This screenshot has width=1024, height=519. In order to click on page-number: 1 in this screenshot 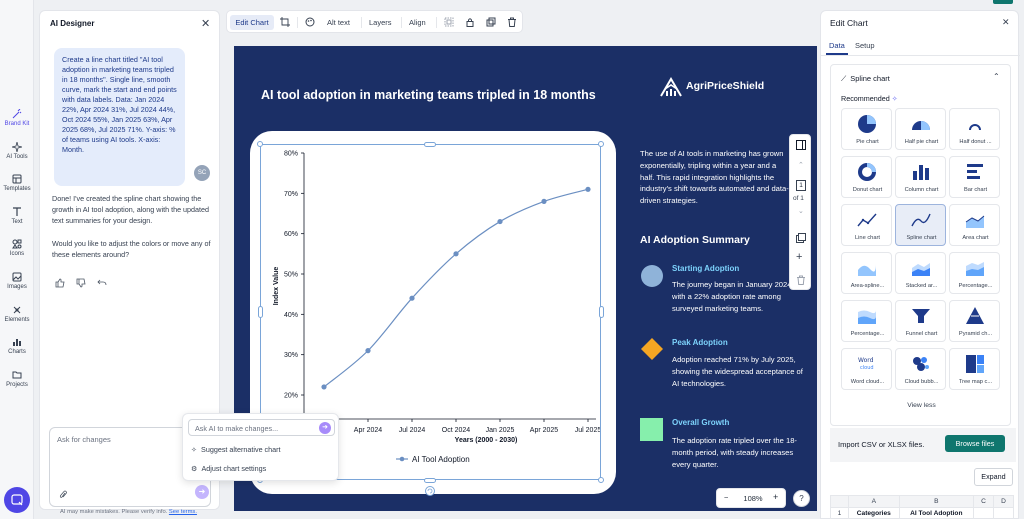, I will do `click(801, 185)`.